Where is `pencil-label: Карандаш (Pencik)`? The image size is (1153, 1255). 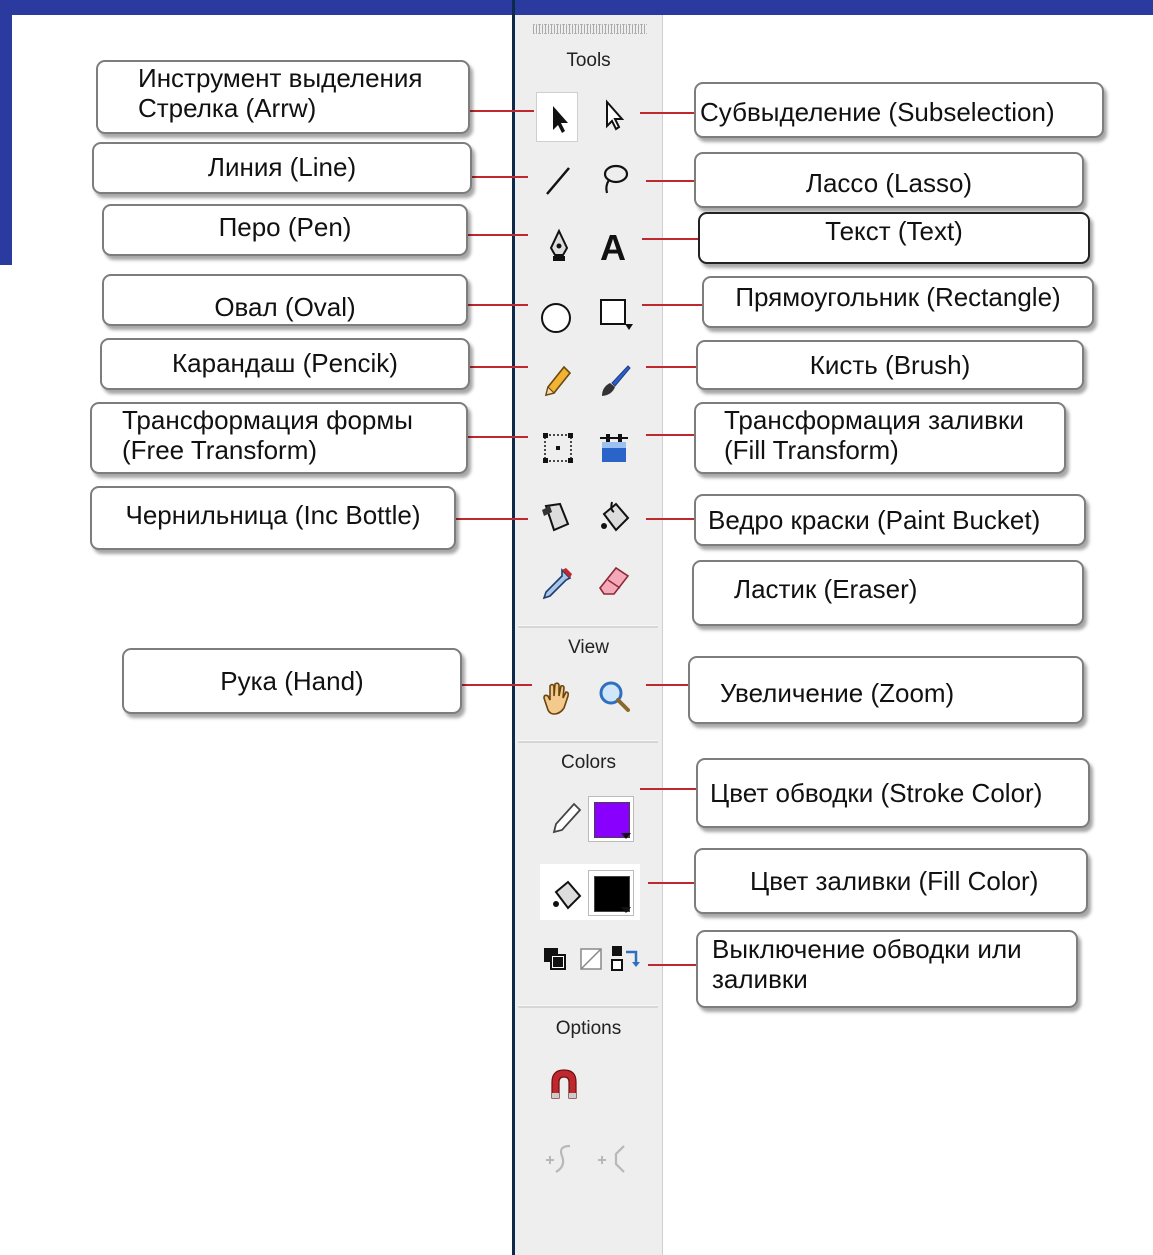
pencil-label: Карандаш (Pencik) is located at coordinates (285, 364).